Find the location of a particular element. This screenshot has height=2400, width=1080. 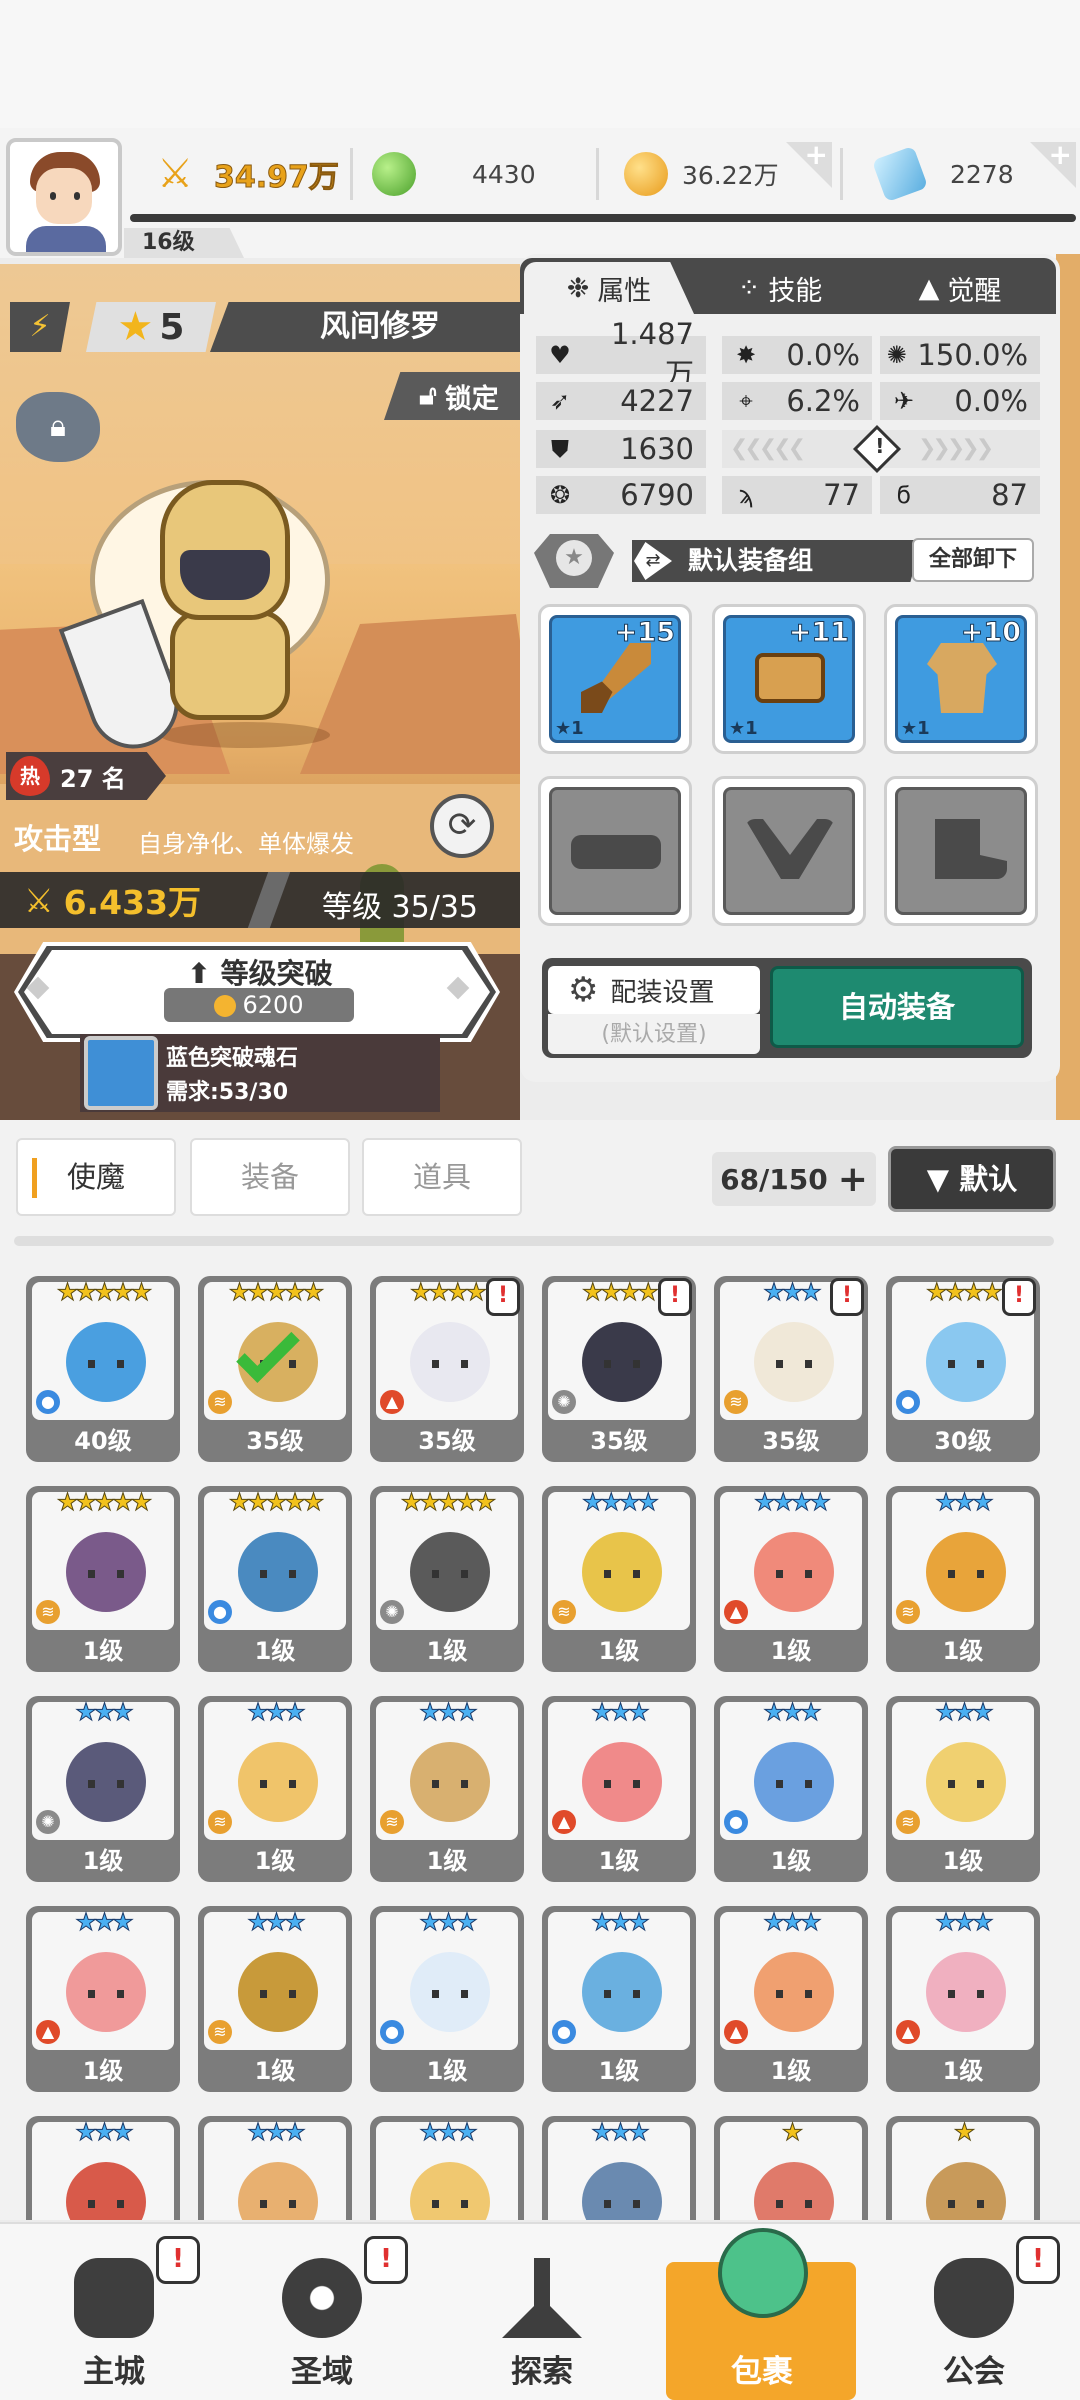

equip-slot-necklace is located at coordinates (789, 851).